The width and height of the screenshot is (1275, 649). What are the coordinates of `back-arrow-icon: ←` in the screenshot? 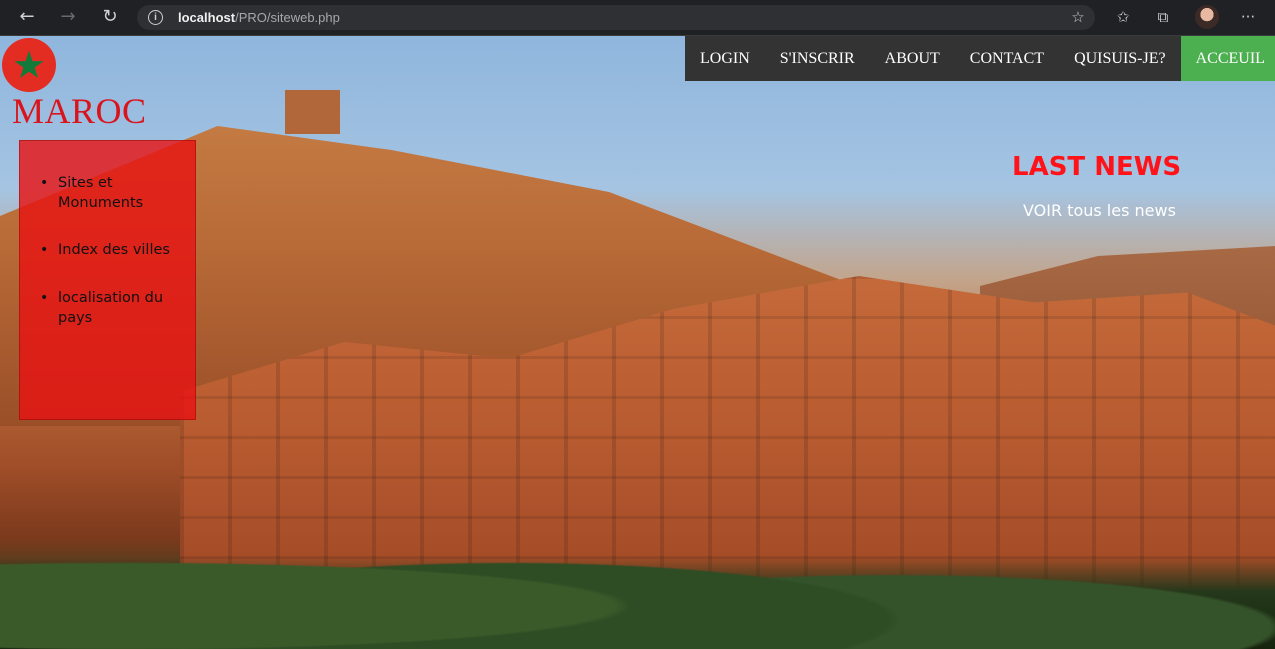 It's located at (27, 17).